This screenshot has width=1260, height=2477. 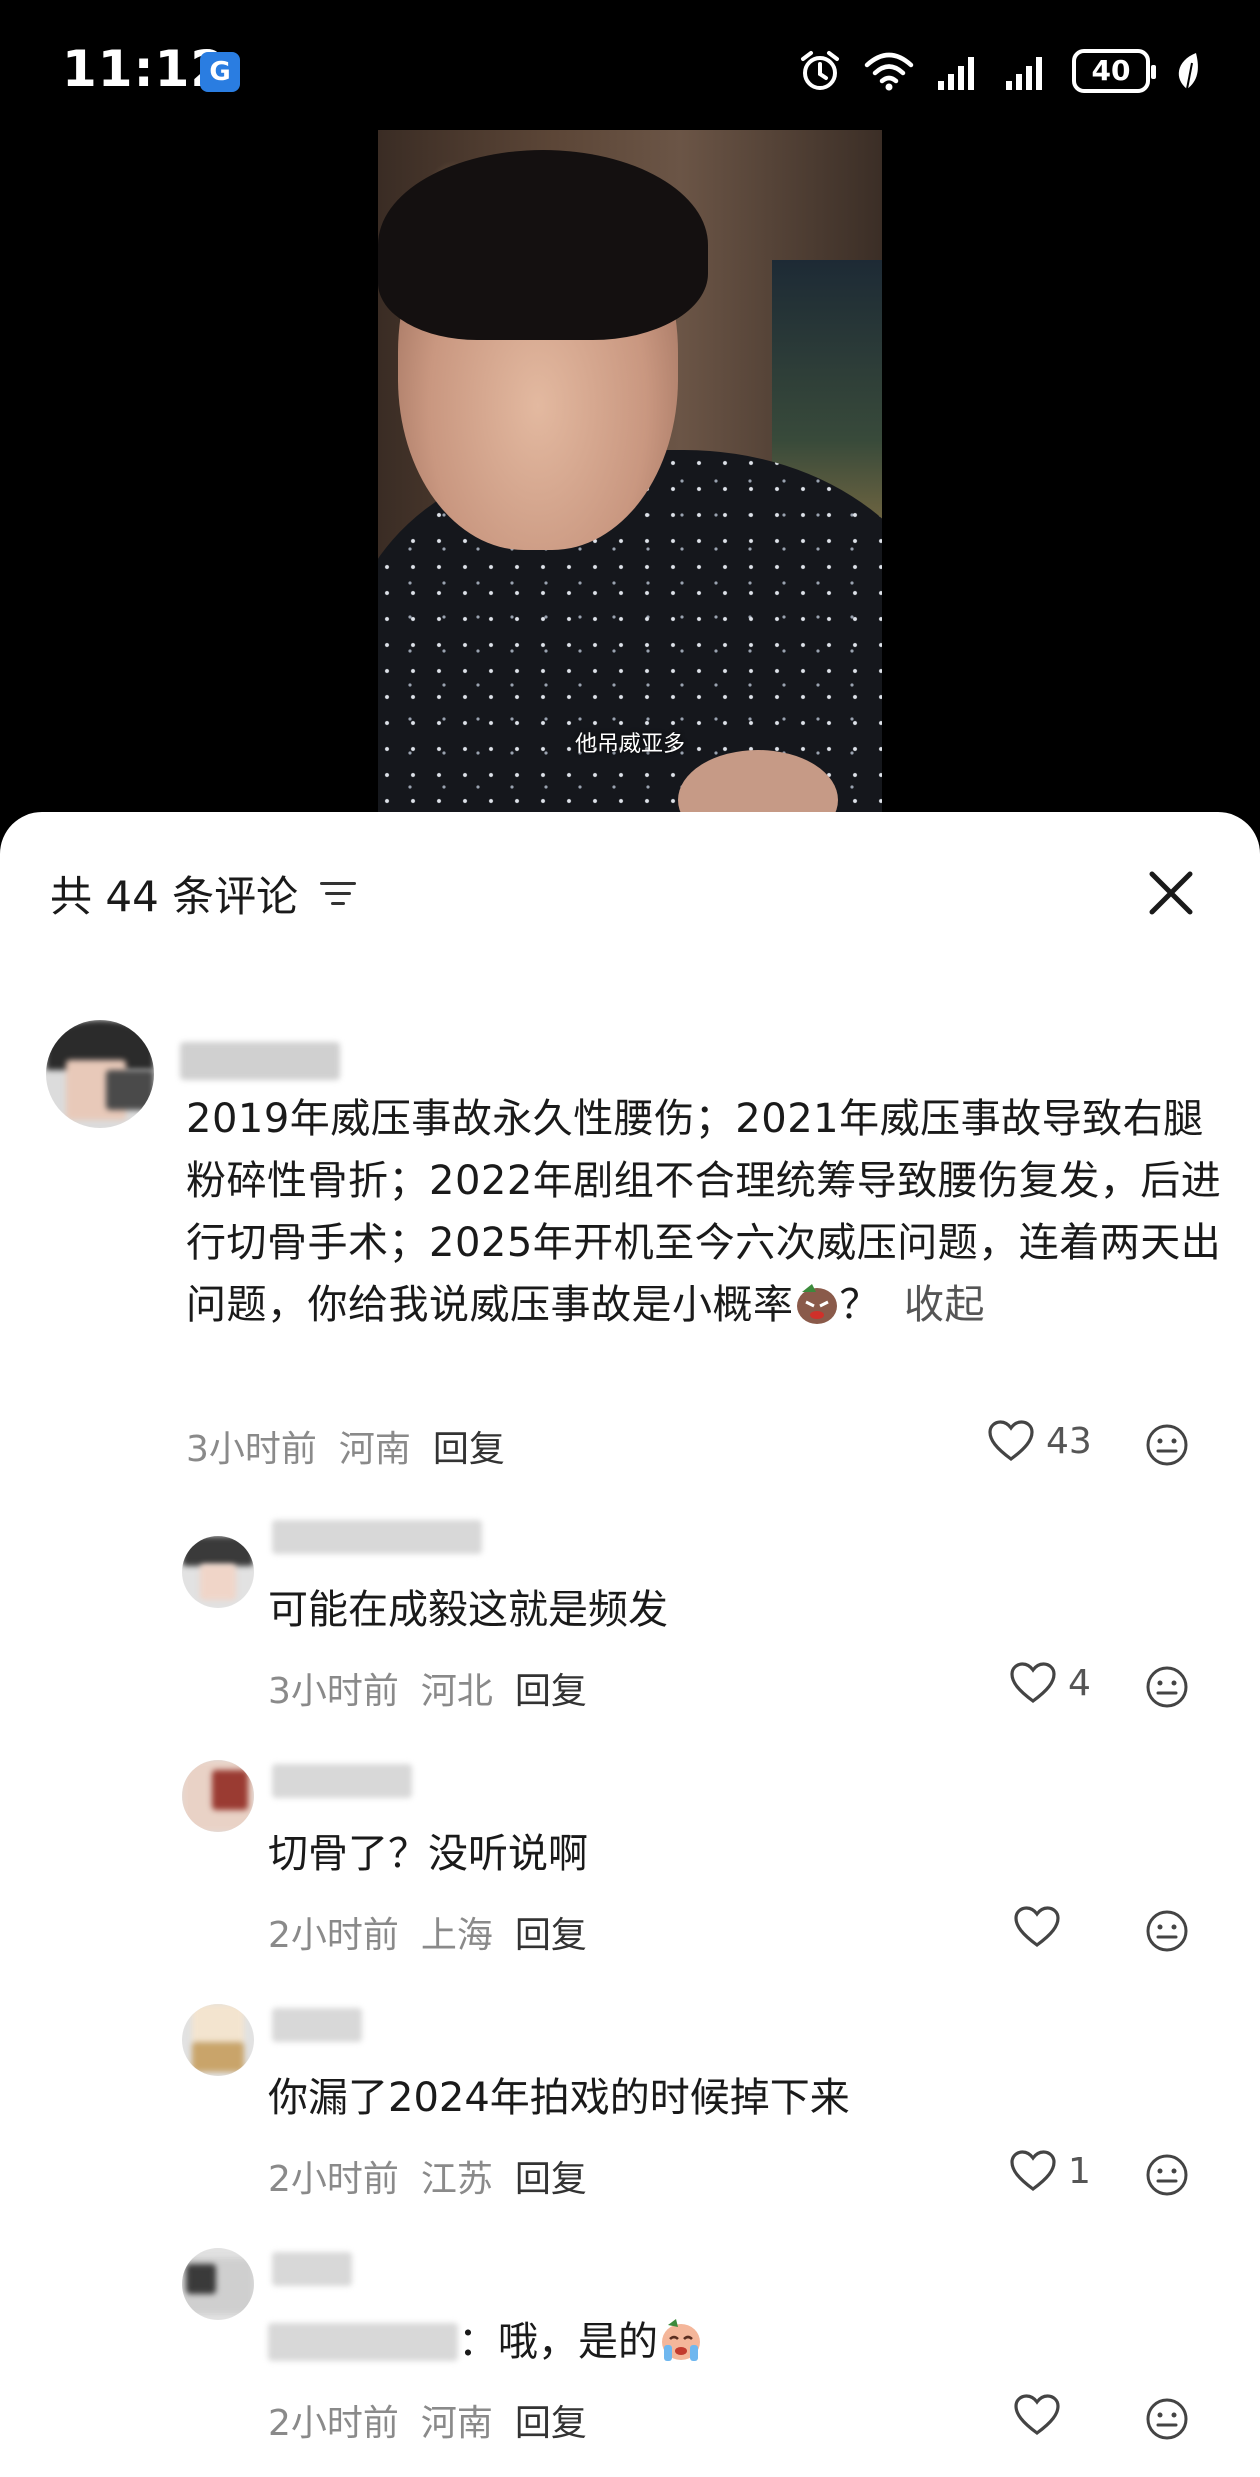 I want to click on comment-text: 切骨了？没听说啊, so click(x=428, y=1854).